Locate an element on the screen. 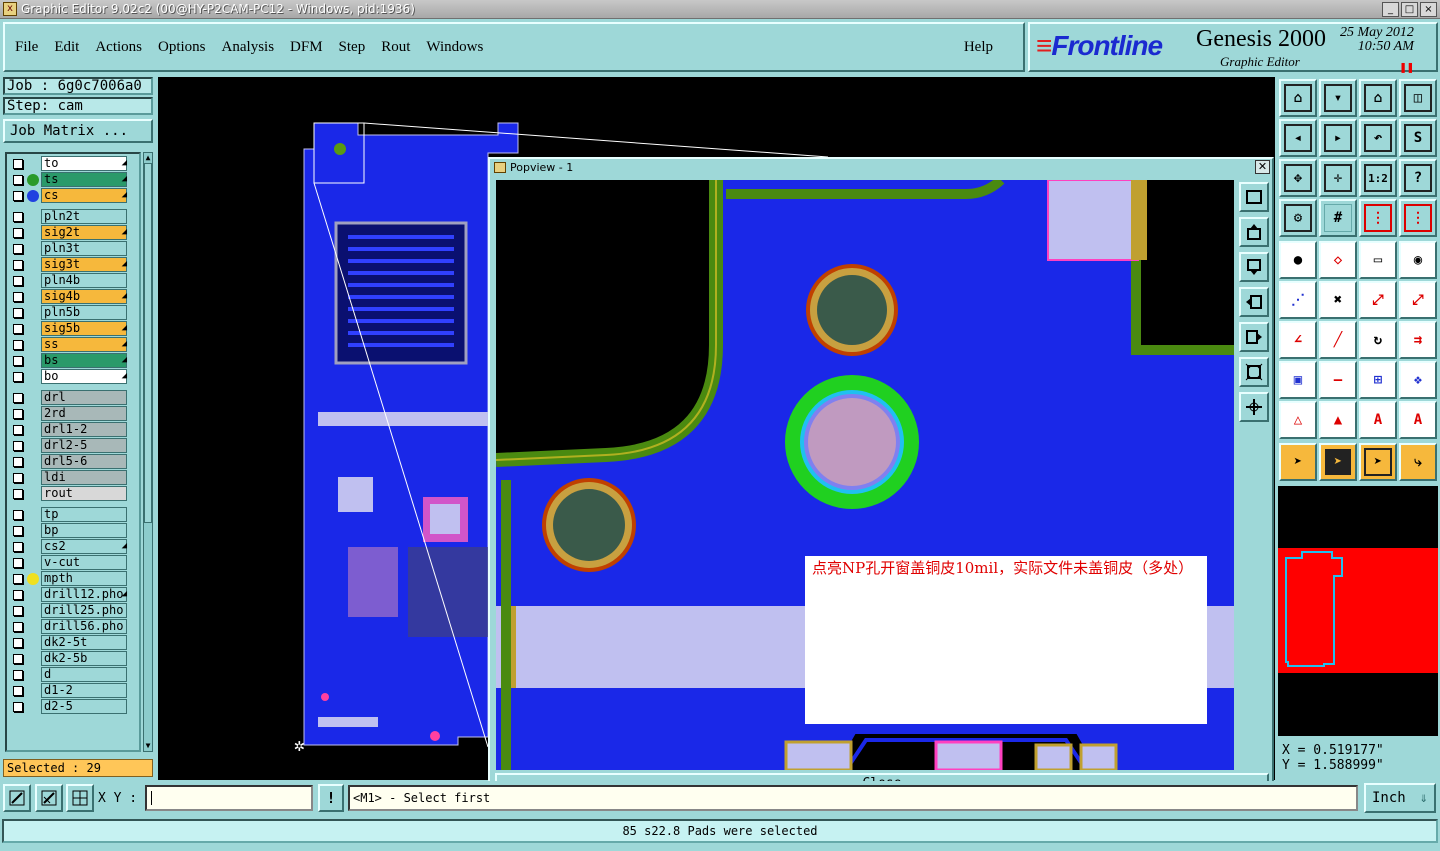 The height and width of the screenshot is (851, 1440). layer-name: sig3t is located at coordinates (84, 264).